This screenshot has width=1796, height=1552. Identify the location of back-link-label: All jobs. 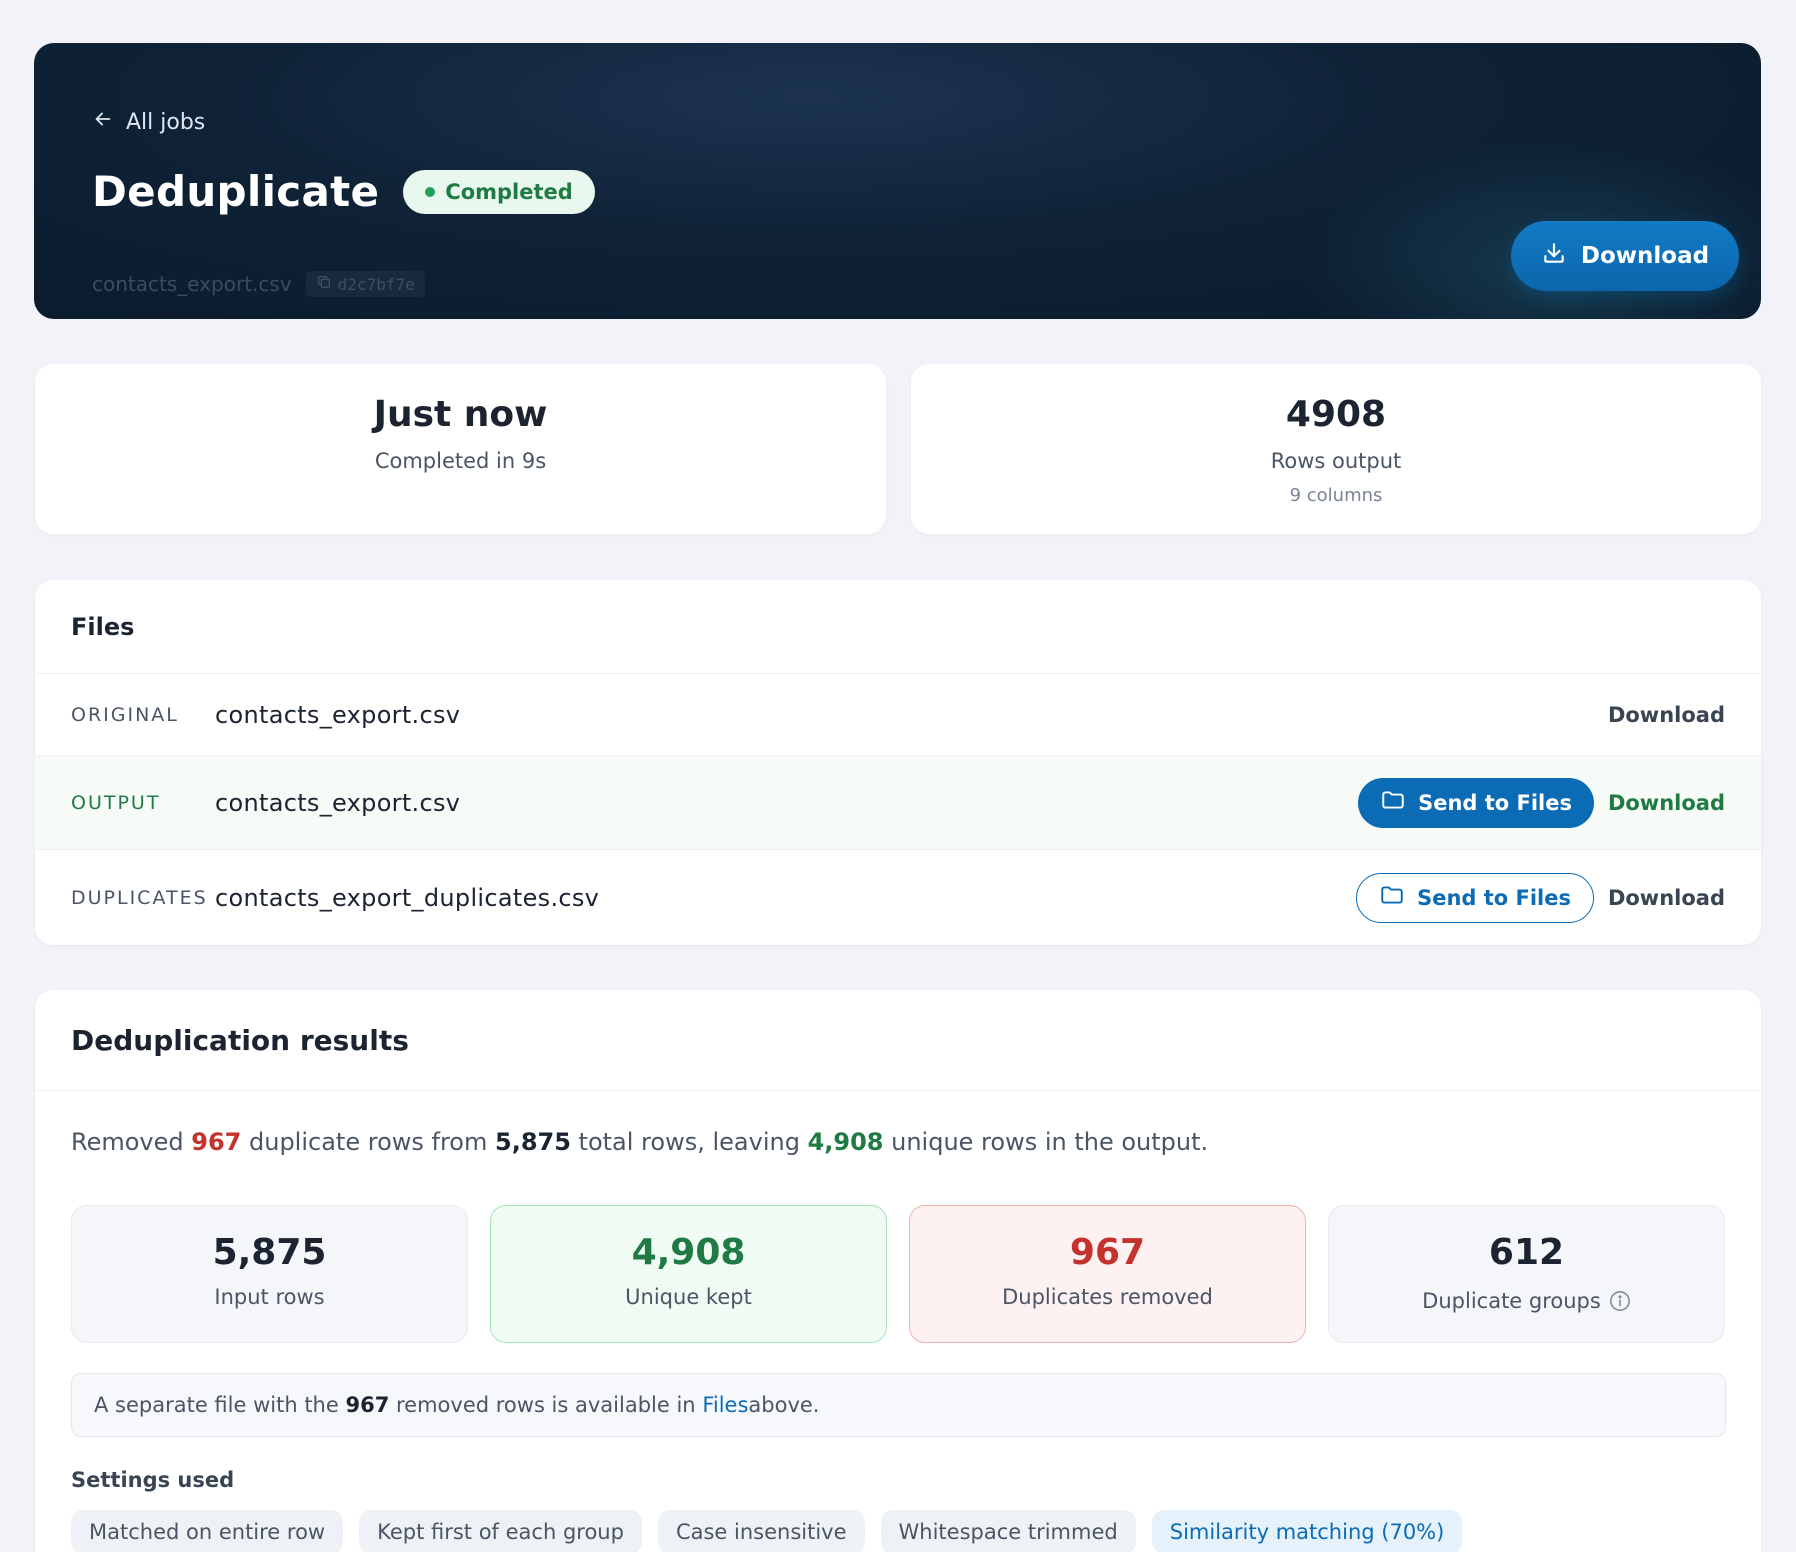
(166, 122).